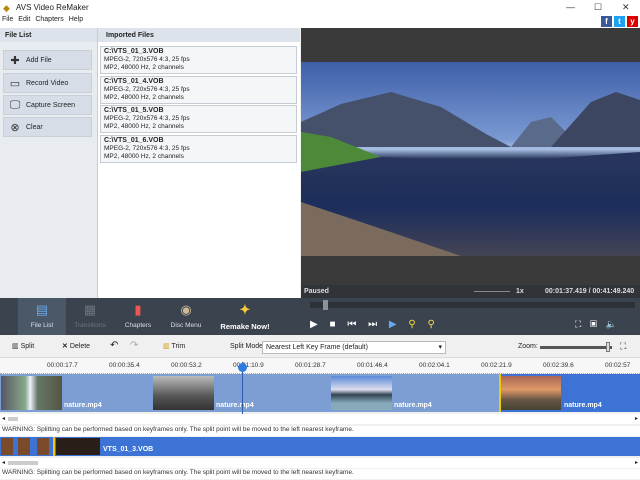 Image resolution: width=640 pixels, height=480 pixels. What do you see at coordinates (166, 346) in the screenshot?
I see `trim-icon: ▥` at bounding box center [166, 346].